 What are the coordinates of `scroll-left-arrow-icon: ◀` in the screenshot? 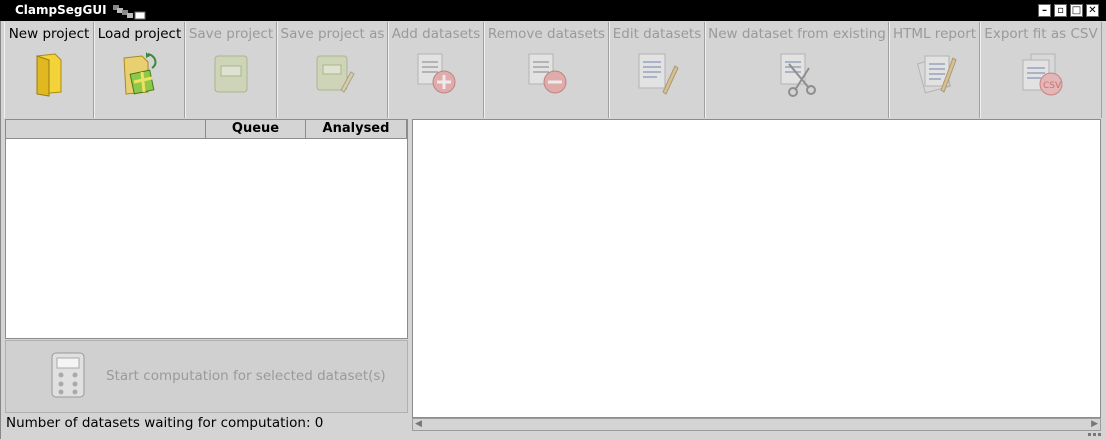 It's located at (418, 424).